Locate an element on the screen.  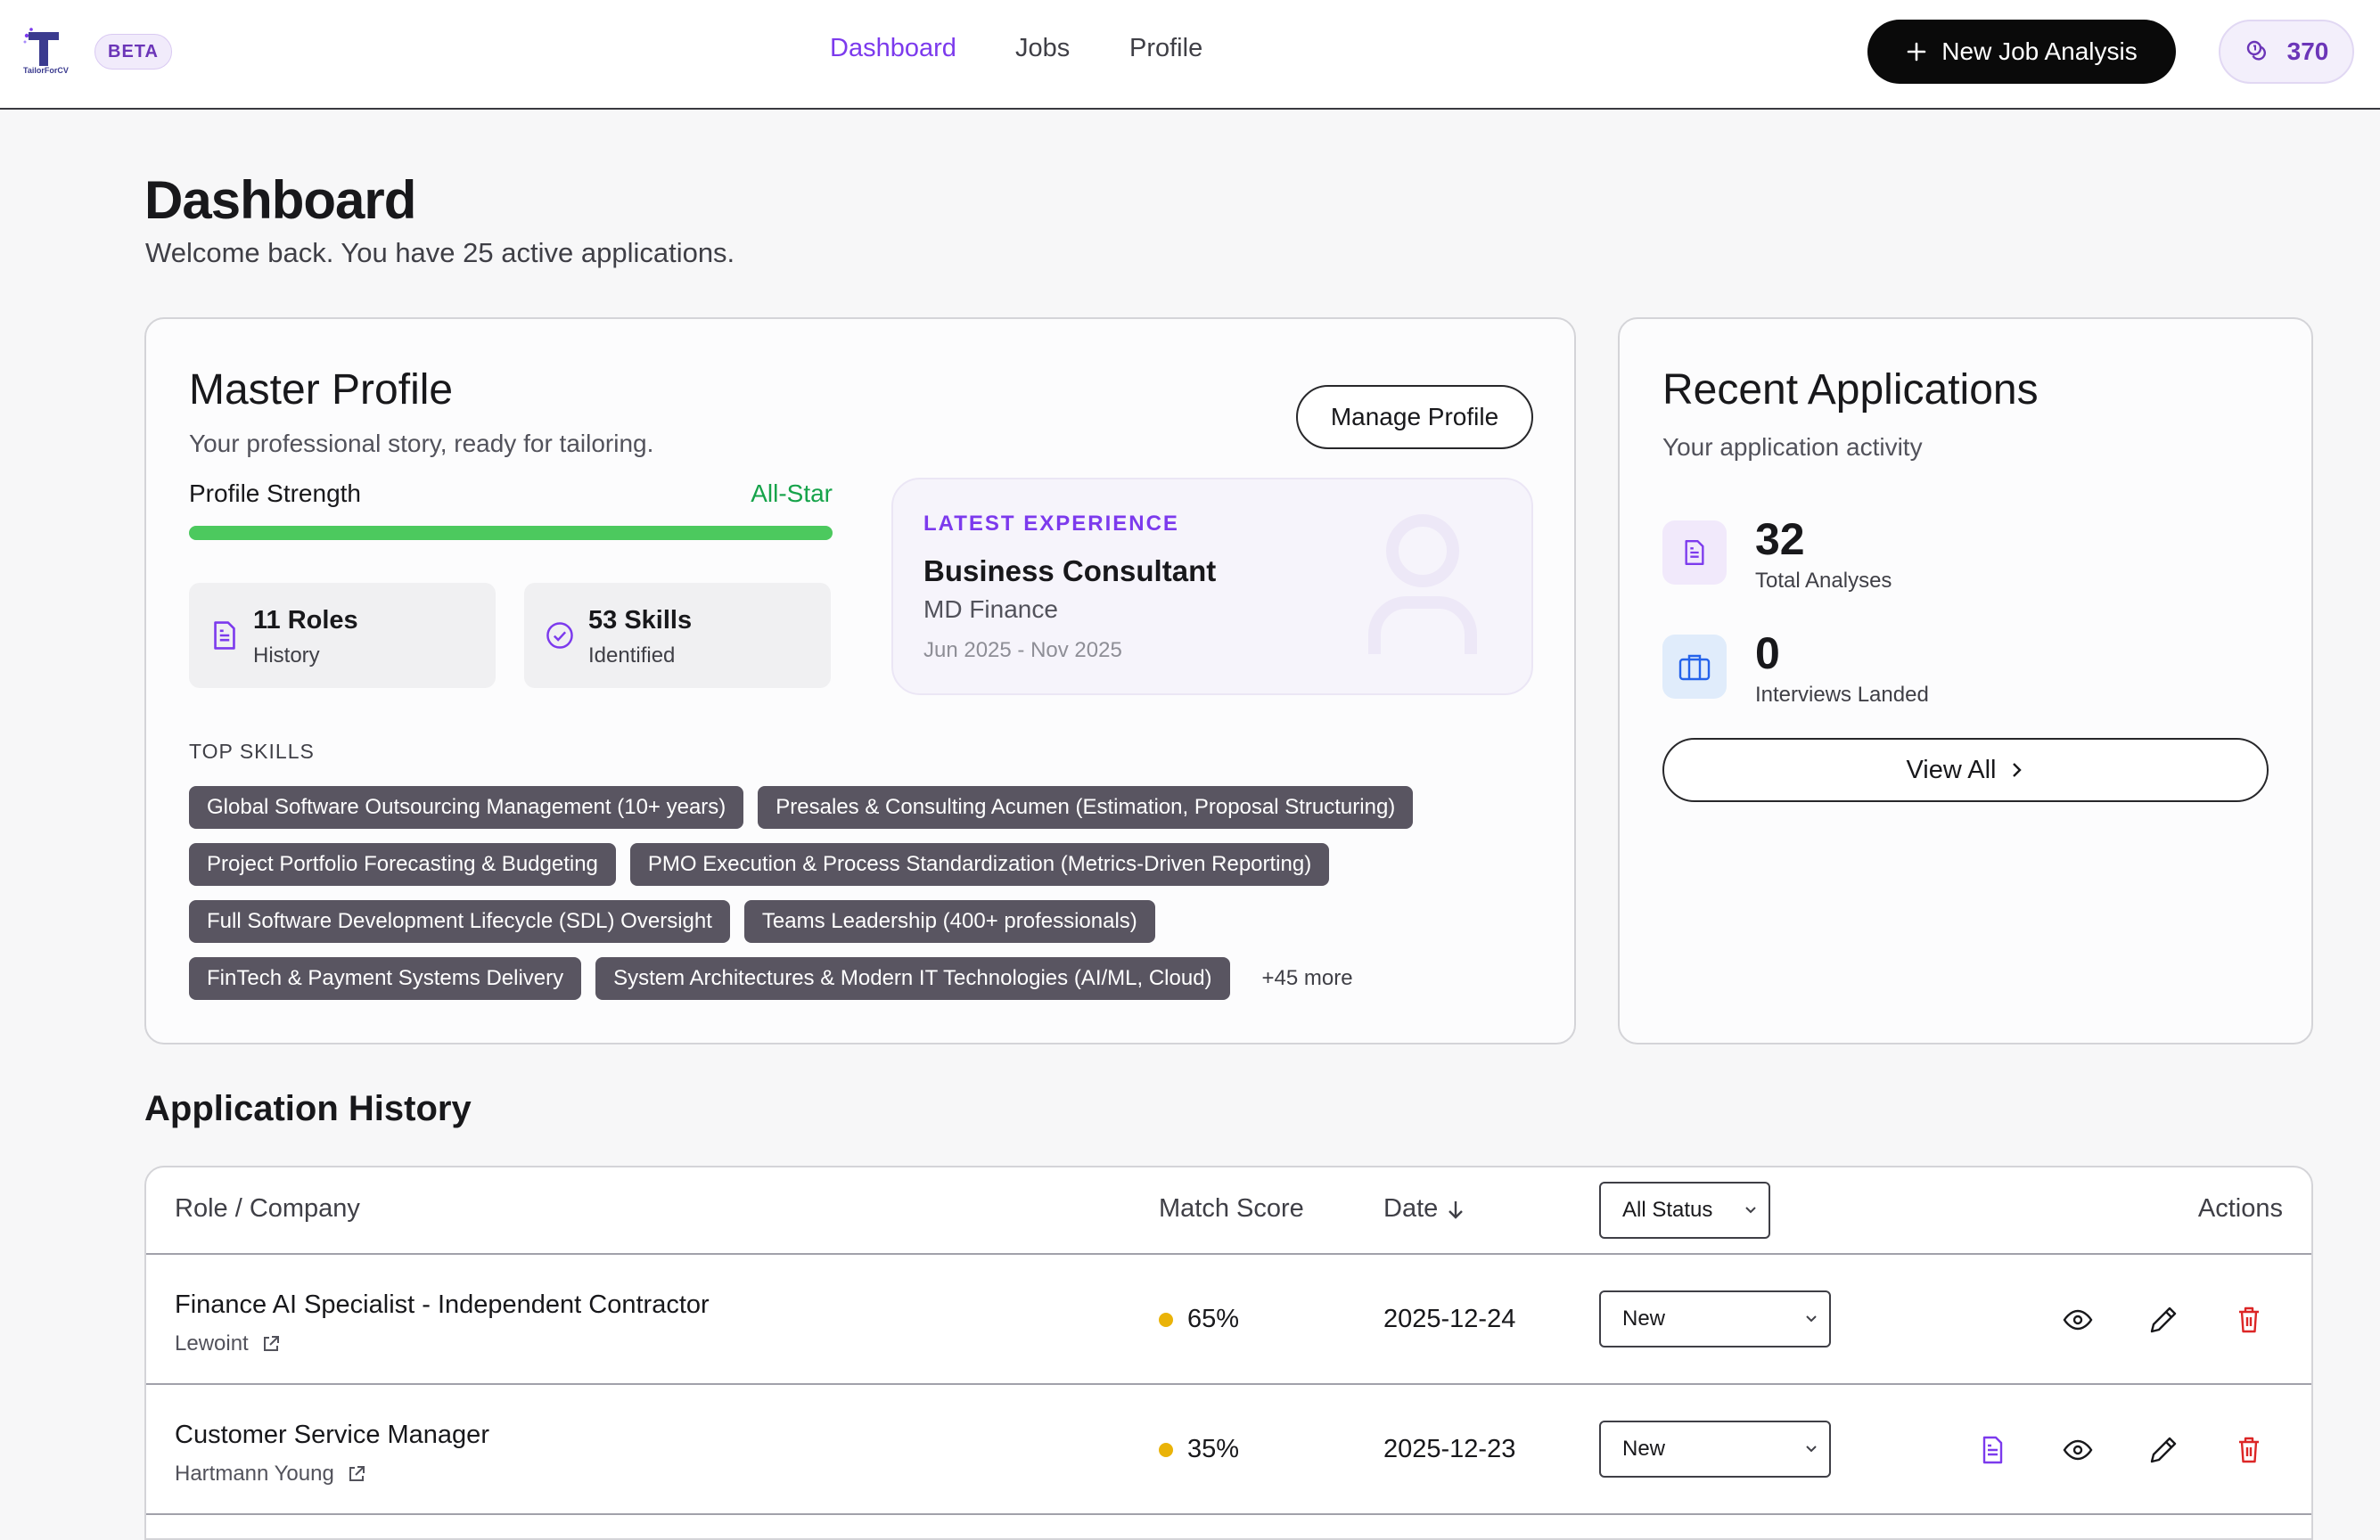
plus-icon is located at coordinates (1916, 51).